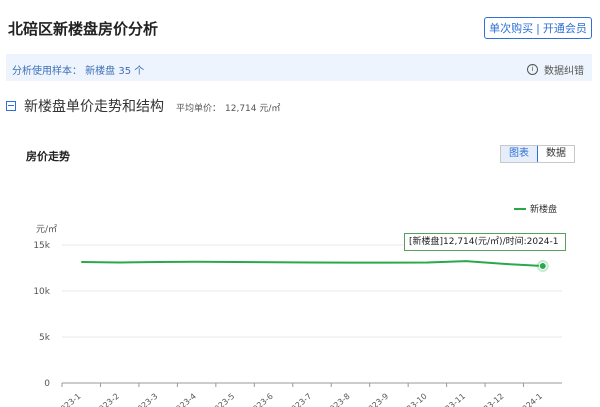 The height and width of the screenshot is (407, 600). I want to click on y-tick-label: 5k, so click(45, 338).